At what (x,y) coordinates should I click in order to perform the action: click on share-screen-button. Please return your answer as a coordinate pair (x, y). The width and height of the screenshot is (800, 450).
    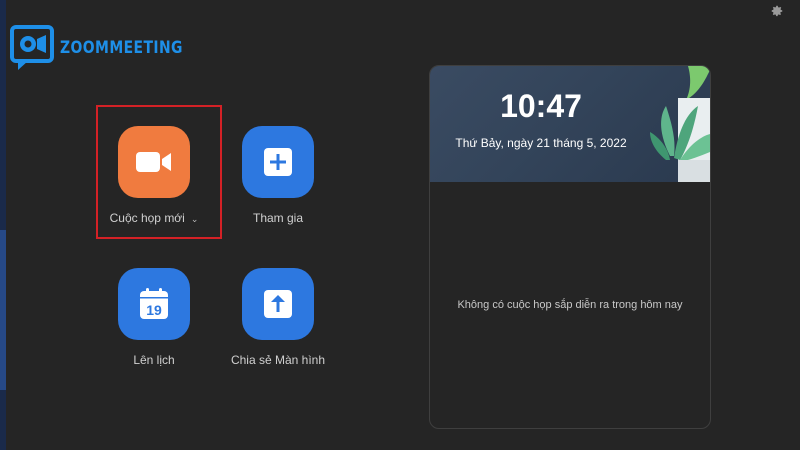
    Looking at the image, I should click on (278, 304).